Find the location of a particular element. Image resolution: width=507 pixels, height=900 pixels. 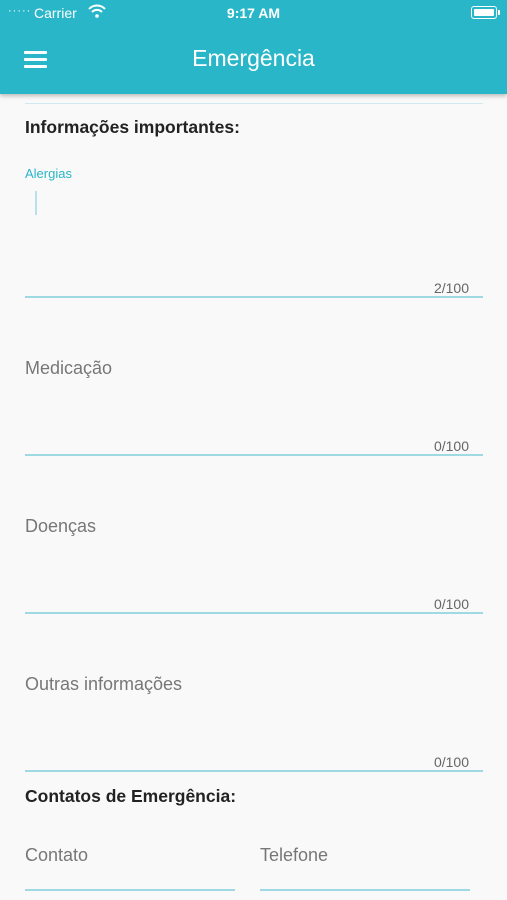

allergies-counter: 2/100 is located at coordinates (451, 288).